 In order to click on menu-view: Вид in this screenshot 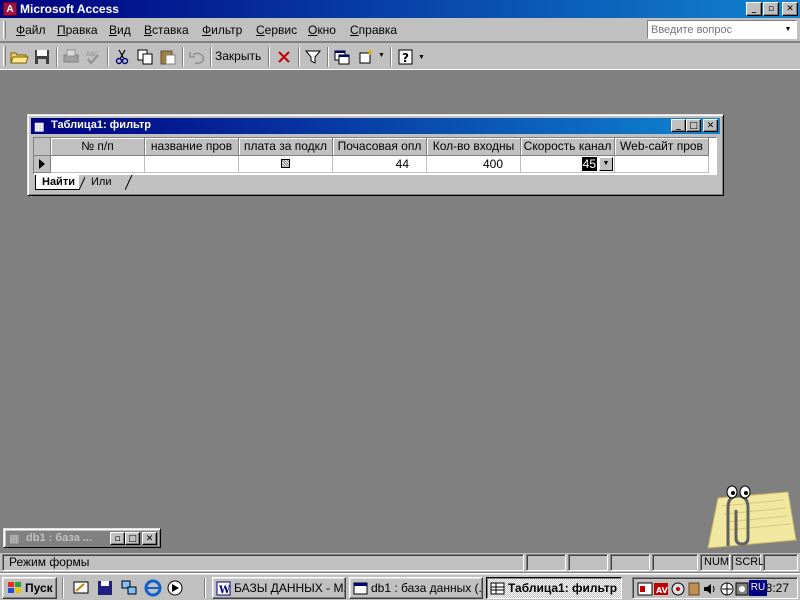, I will do `click(120, 30)`.